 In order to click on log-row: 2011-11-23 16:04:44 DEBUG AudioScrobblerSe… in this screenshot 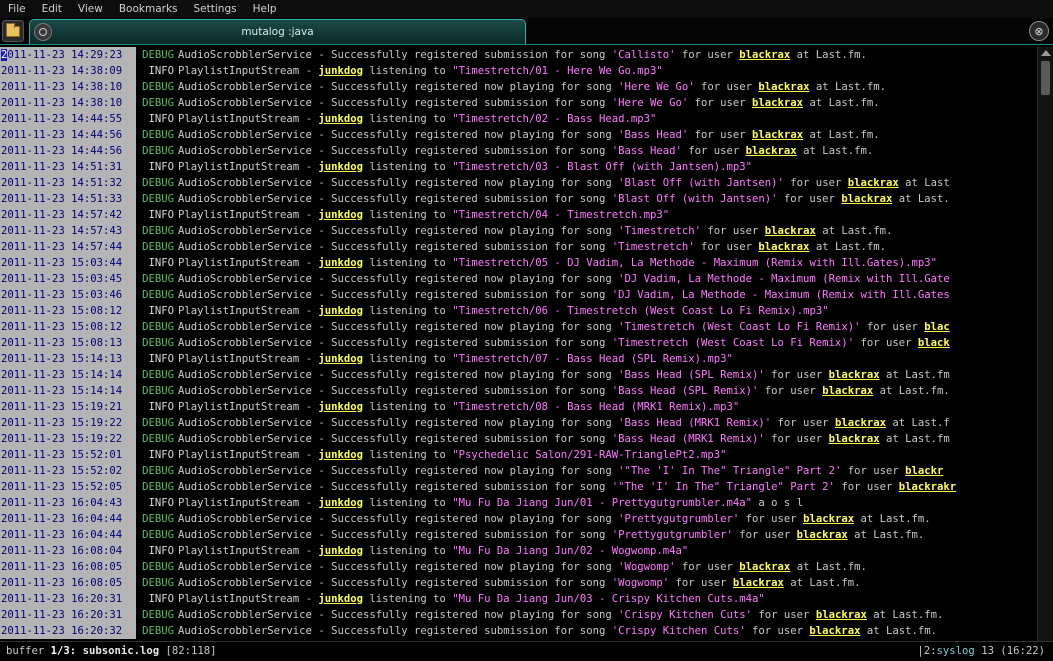, I will do `click(518, 535)`.